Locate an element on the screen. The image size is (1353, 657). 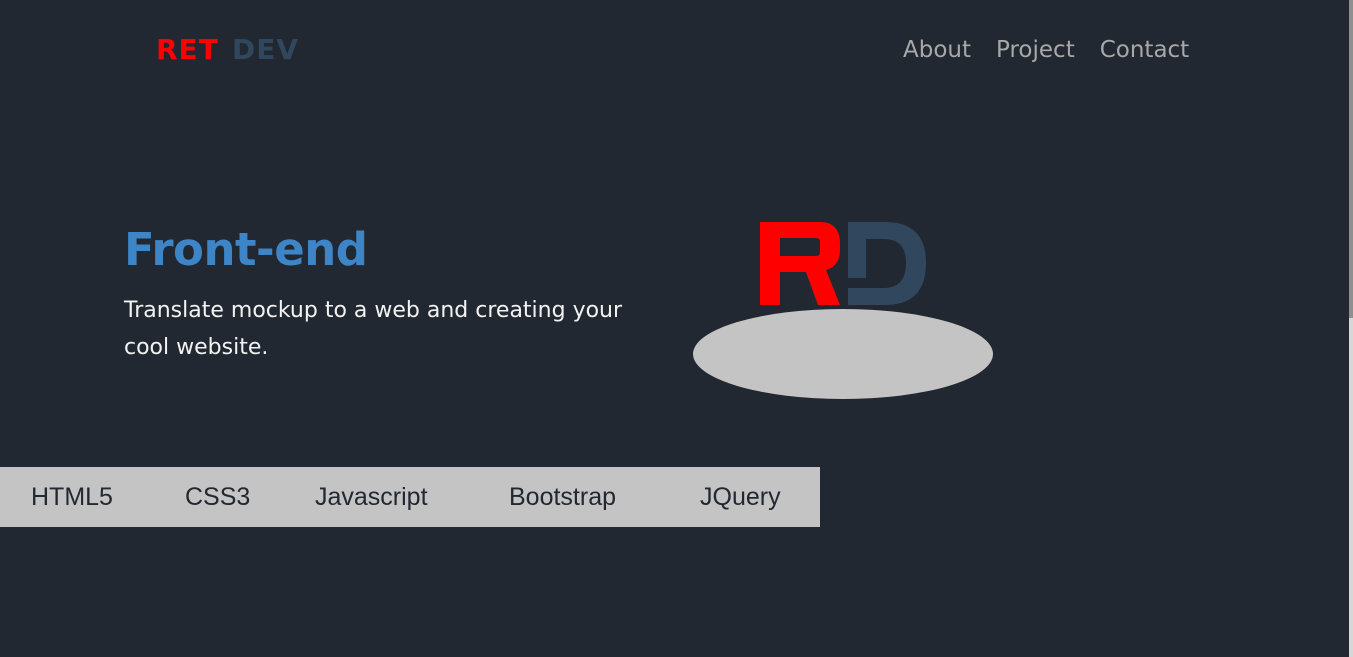
skill-html5: HTML5 is located at coordinates (72, 497).